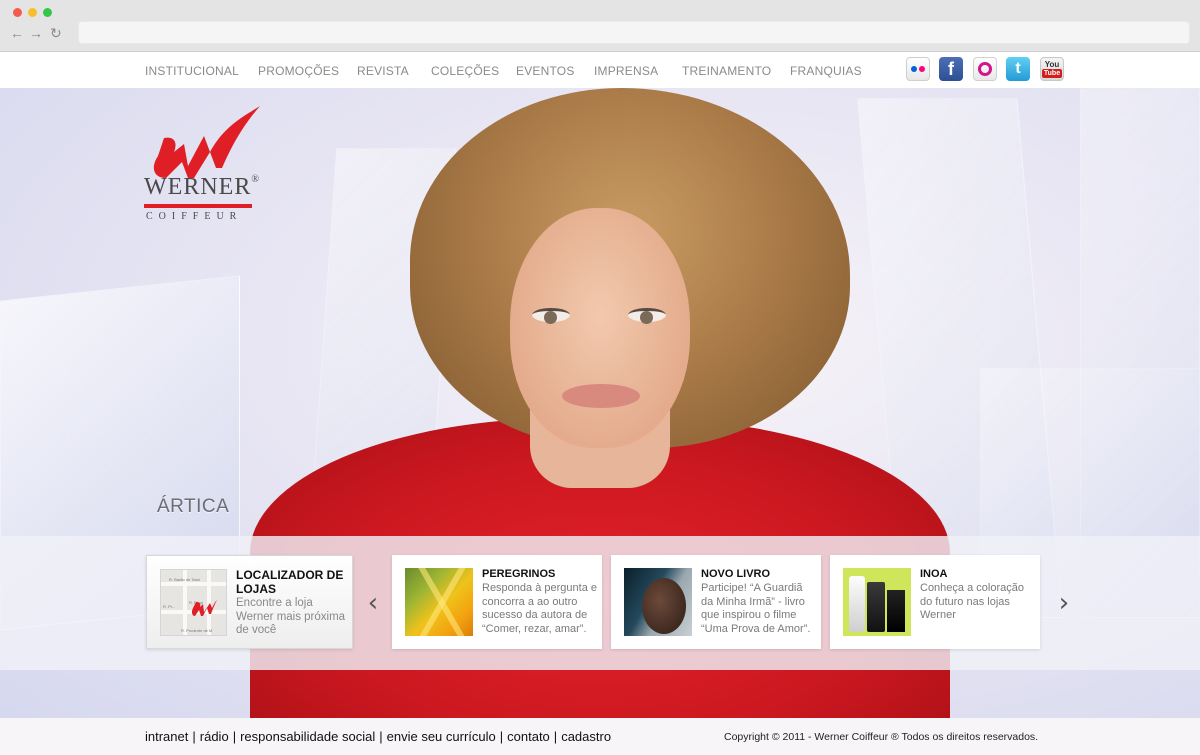  I want to click on collection-title: ÁRTICA, so click(193, 506).